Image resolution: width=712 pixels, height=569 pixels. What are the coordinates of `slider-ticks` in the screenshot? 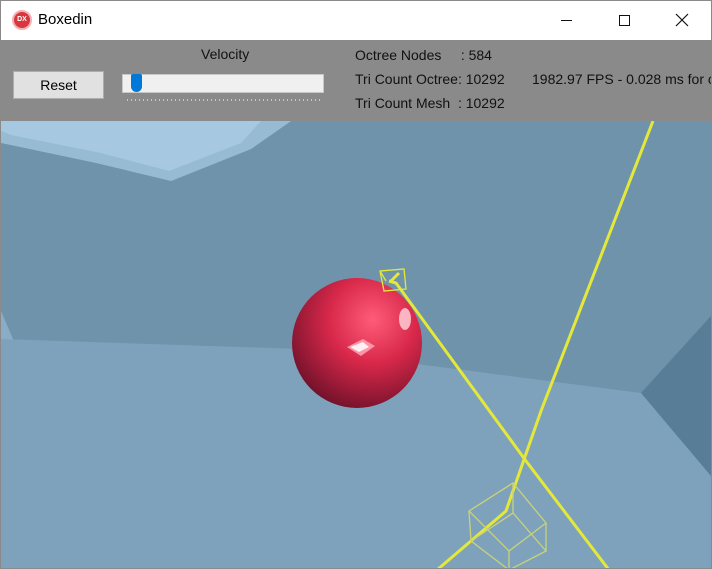 It's located at (224, 100).